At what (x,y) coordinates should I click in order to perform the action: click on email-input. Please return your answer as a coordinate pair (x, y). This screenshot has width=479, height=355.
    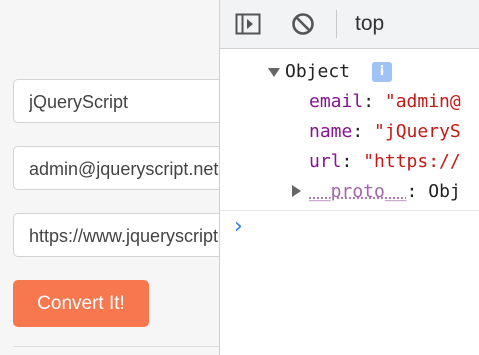
    Looking at the image, I should click on (124, 168).